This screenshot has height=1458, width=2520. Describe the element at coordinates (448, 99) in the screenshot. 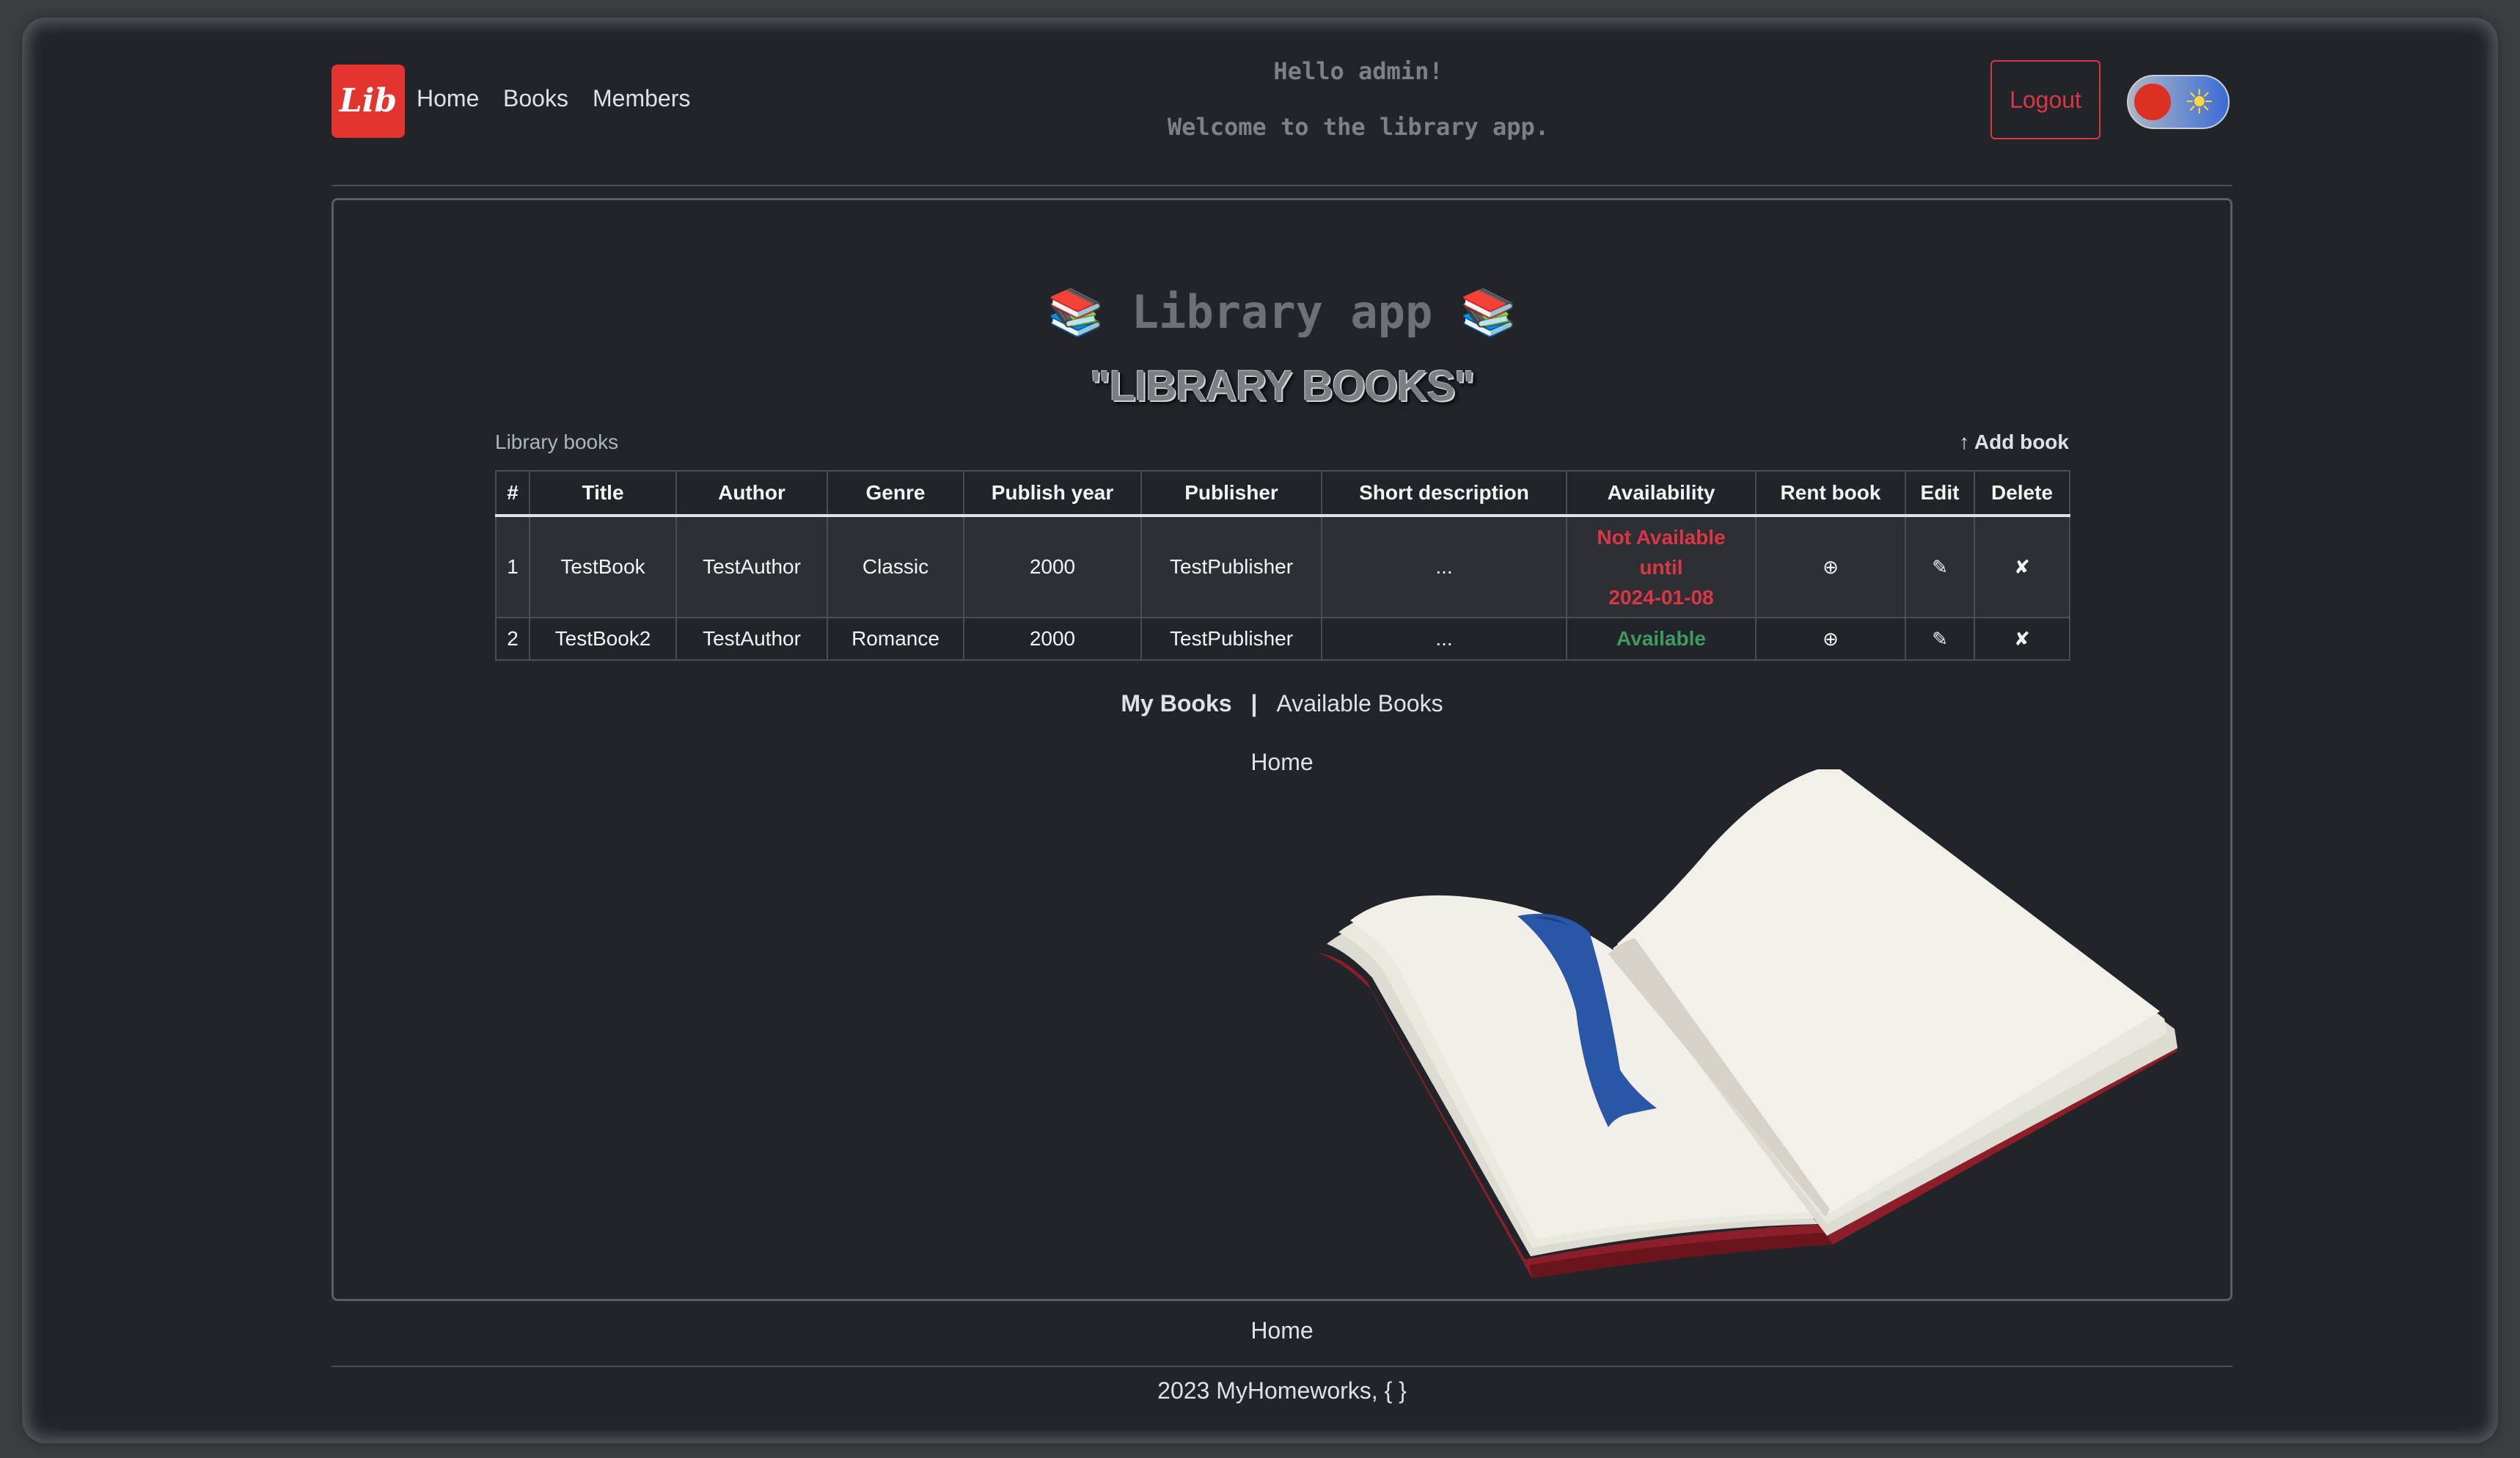

I see `nav-home: Home` at that location.